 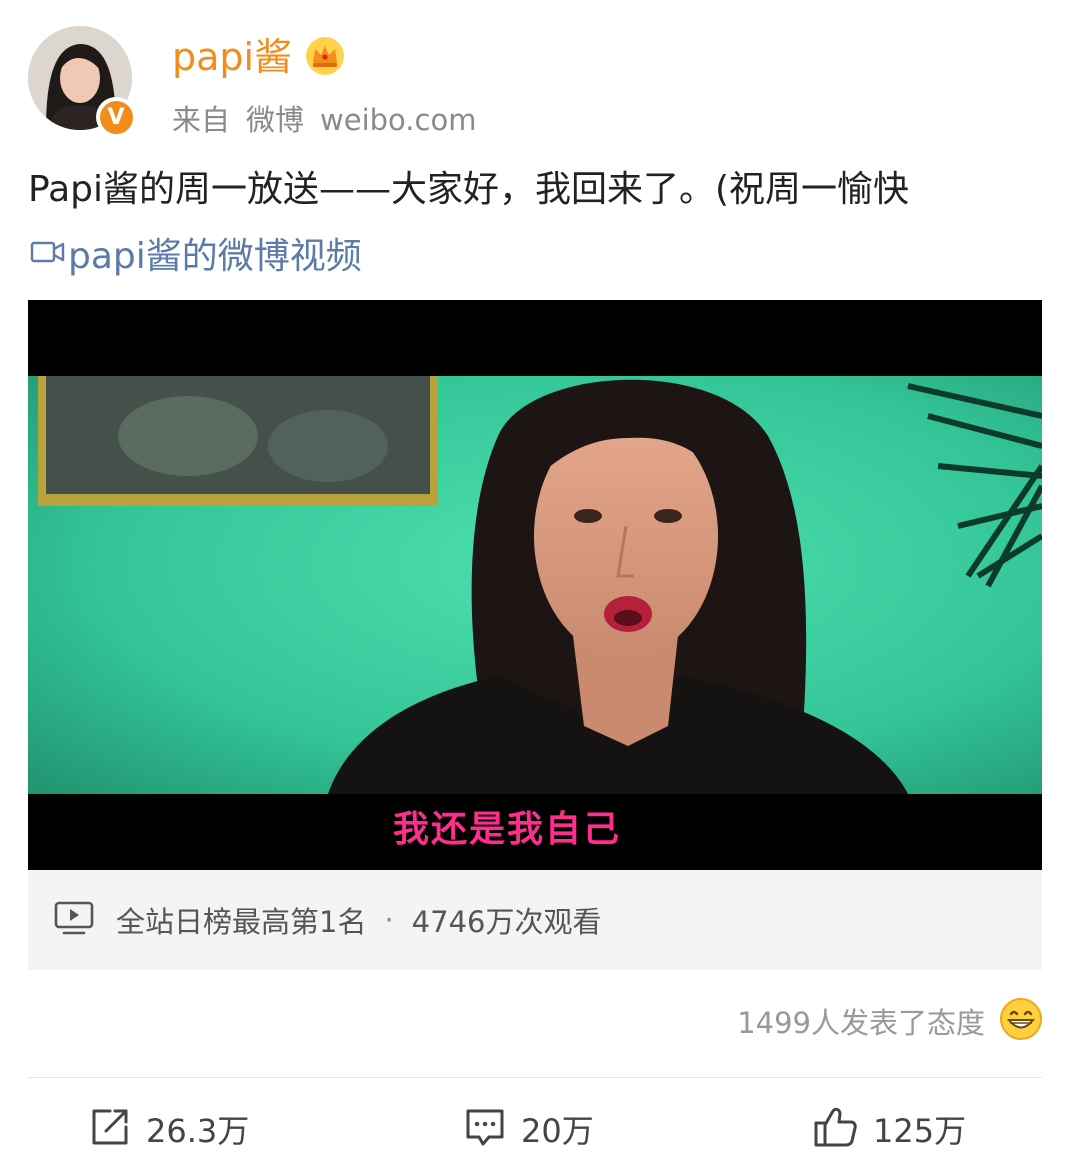 What do you see at coordinates (275, 120) in the screenshot?
I see `source-app: 微博` at bounding box center [275, 120].